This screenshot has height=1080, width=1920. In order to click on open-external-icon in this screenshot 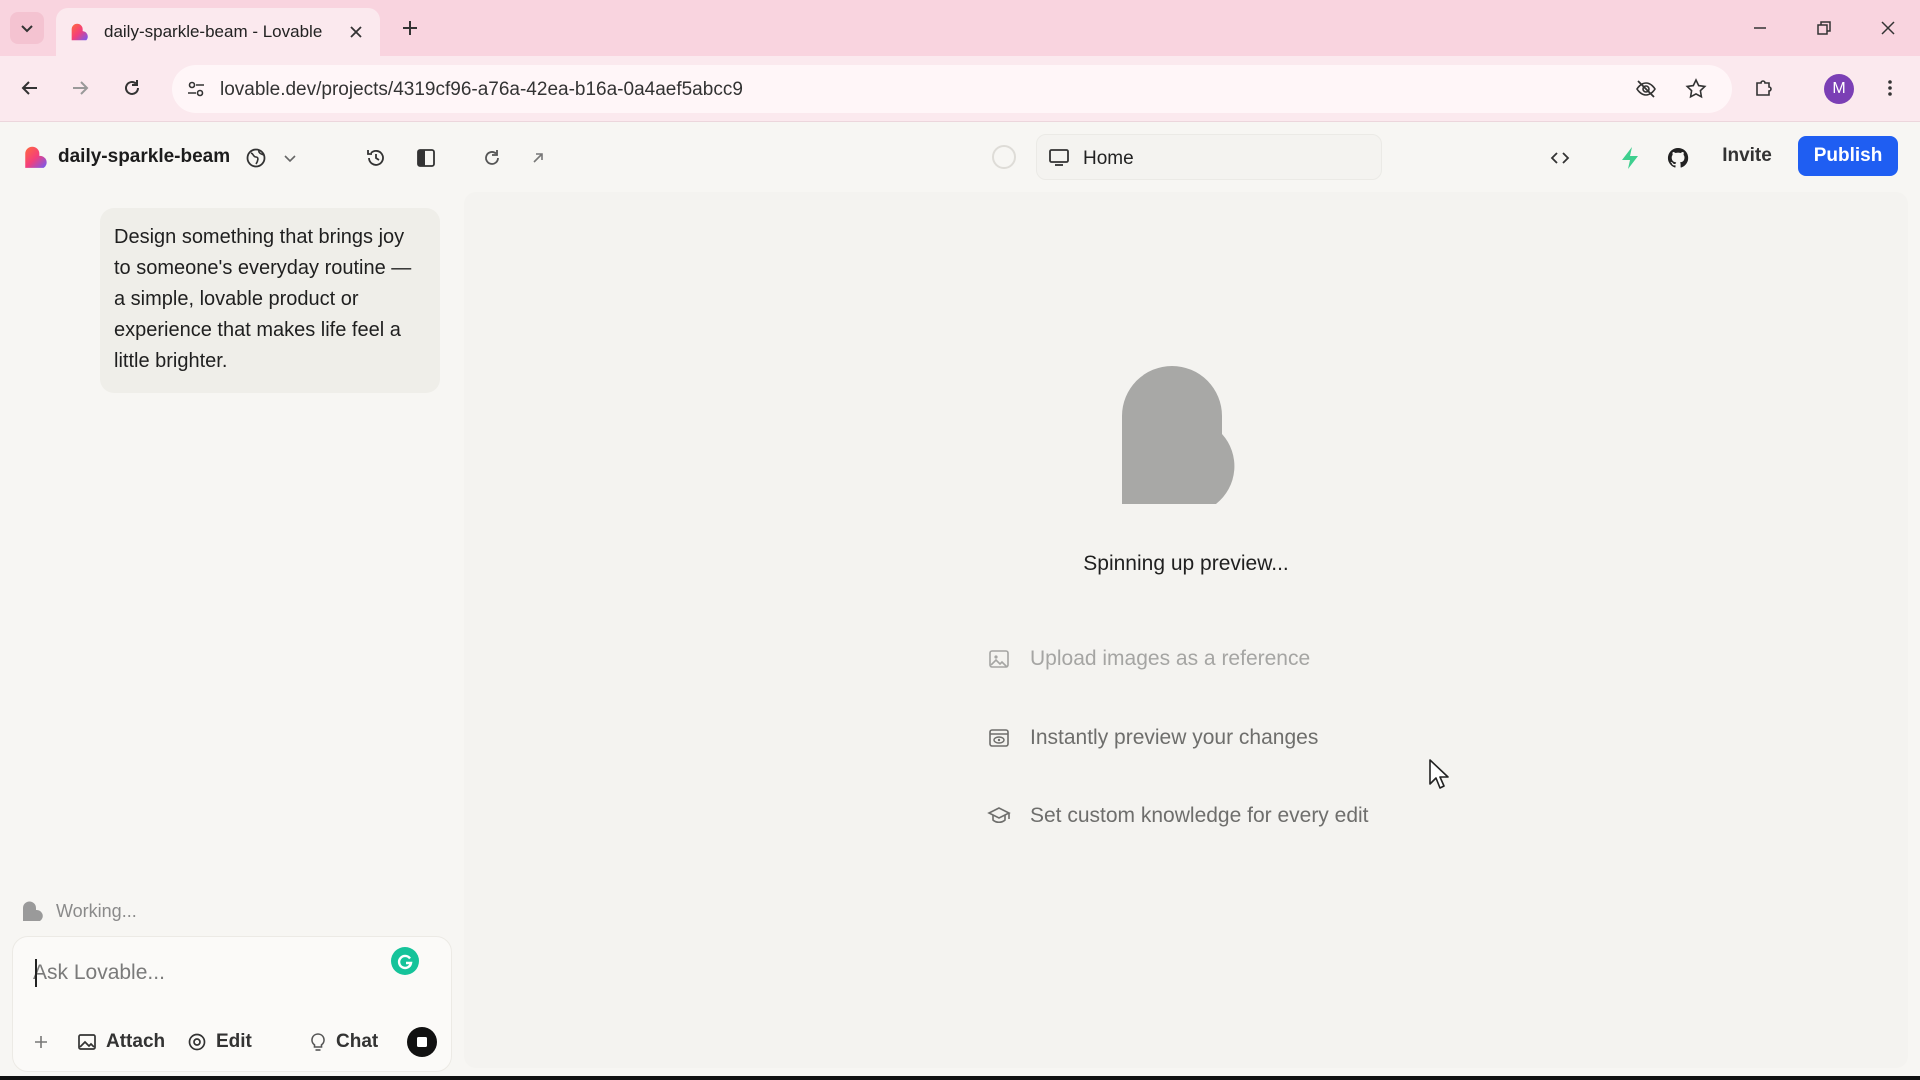, I will do `click(538, 158)`.